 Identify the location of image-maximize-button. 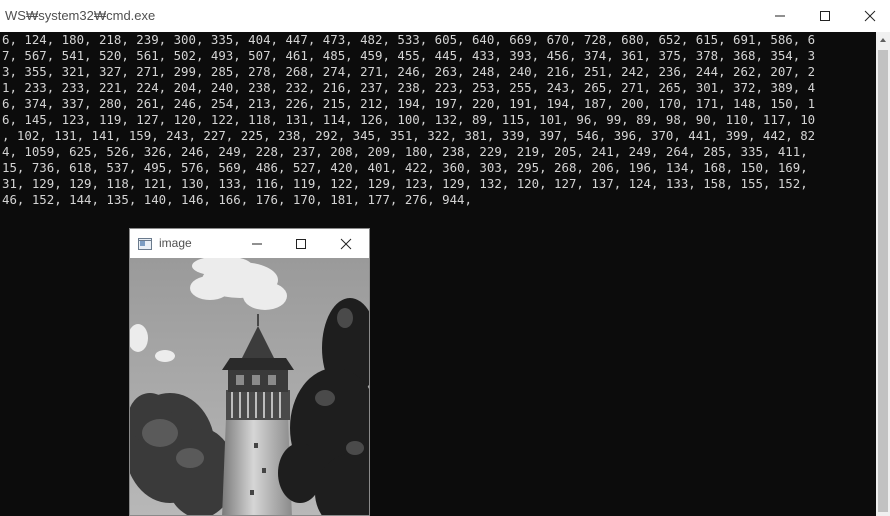
(301, 243).